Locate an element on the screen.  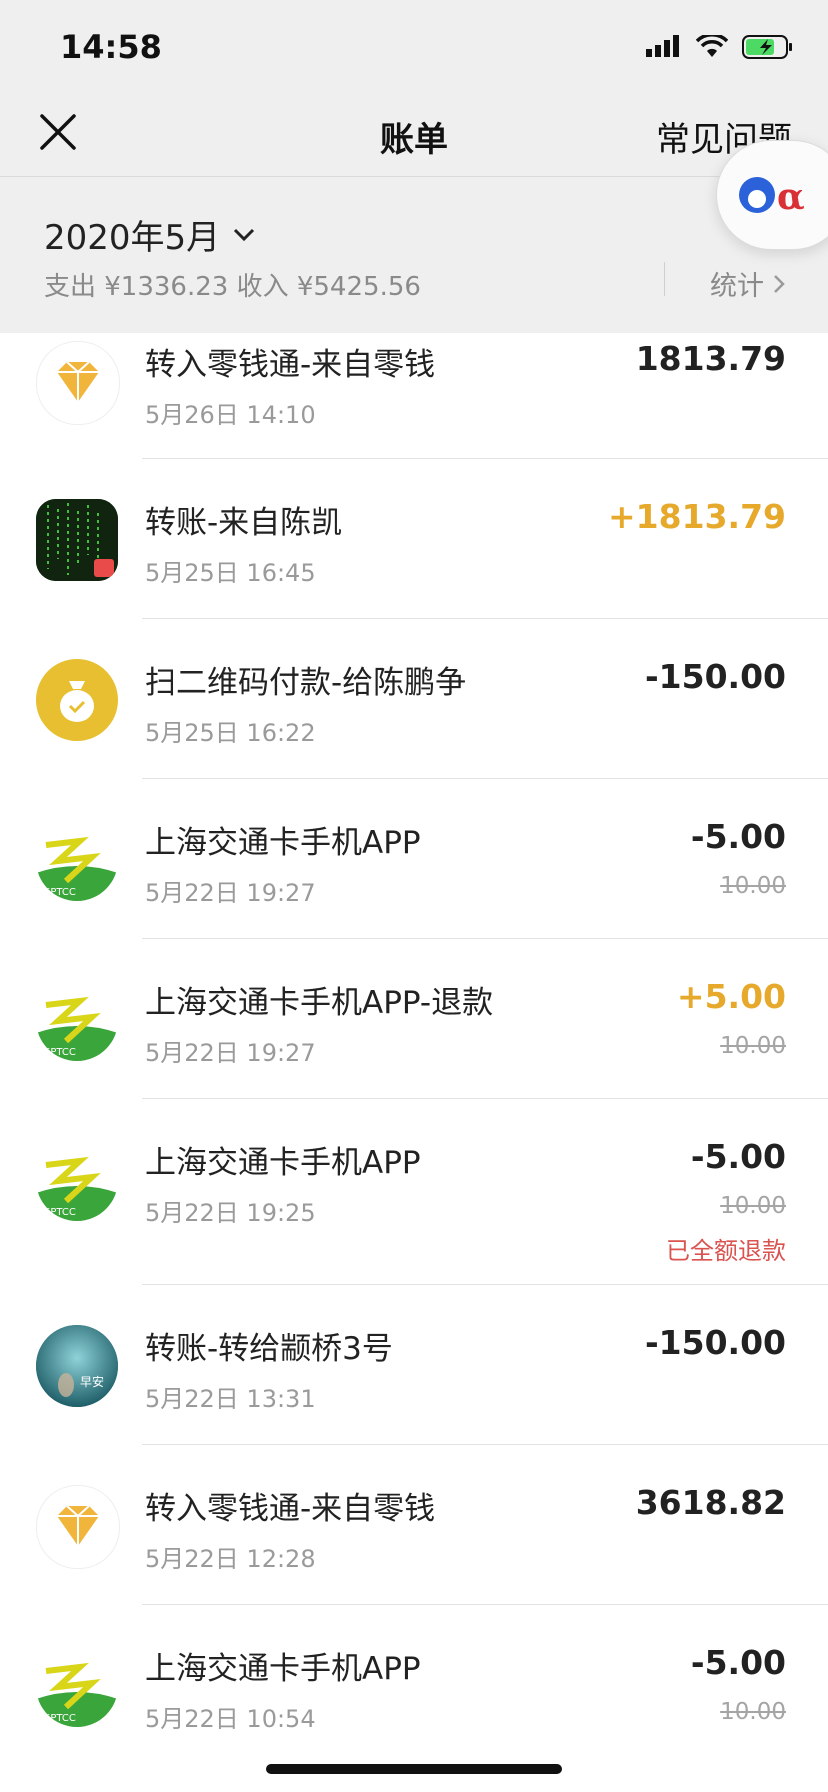
month-selector: 2020年5月 is located at coordinates (150, 234).